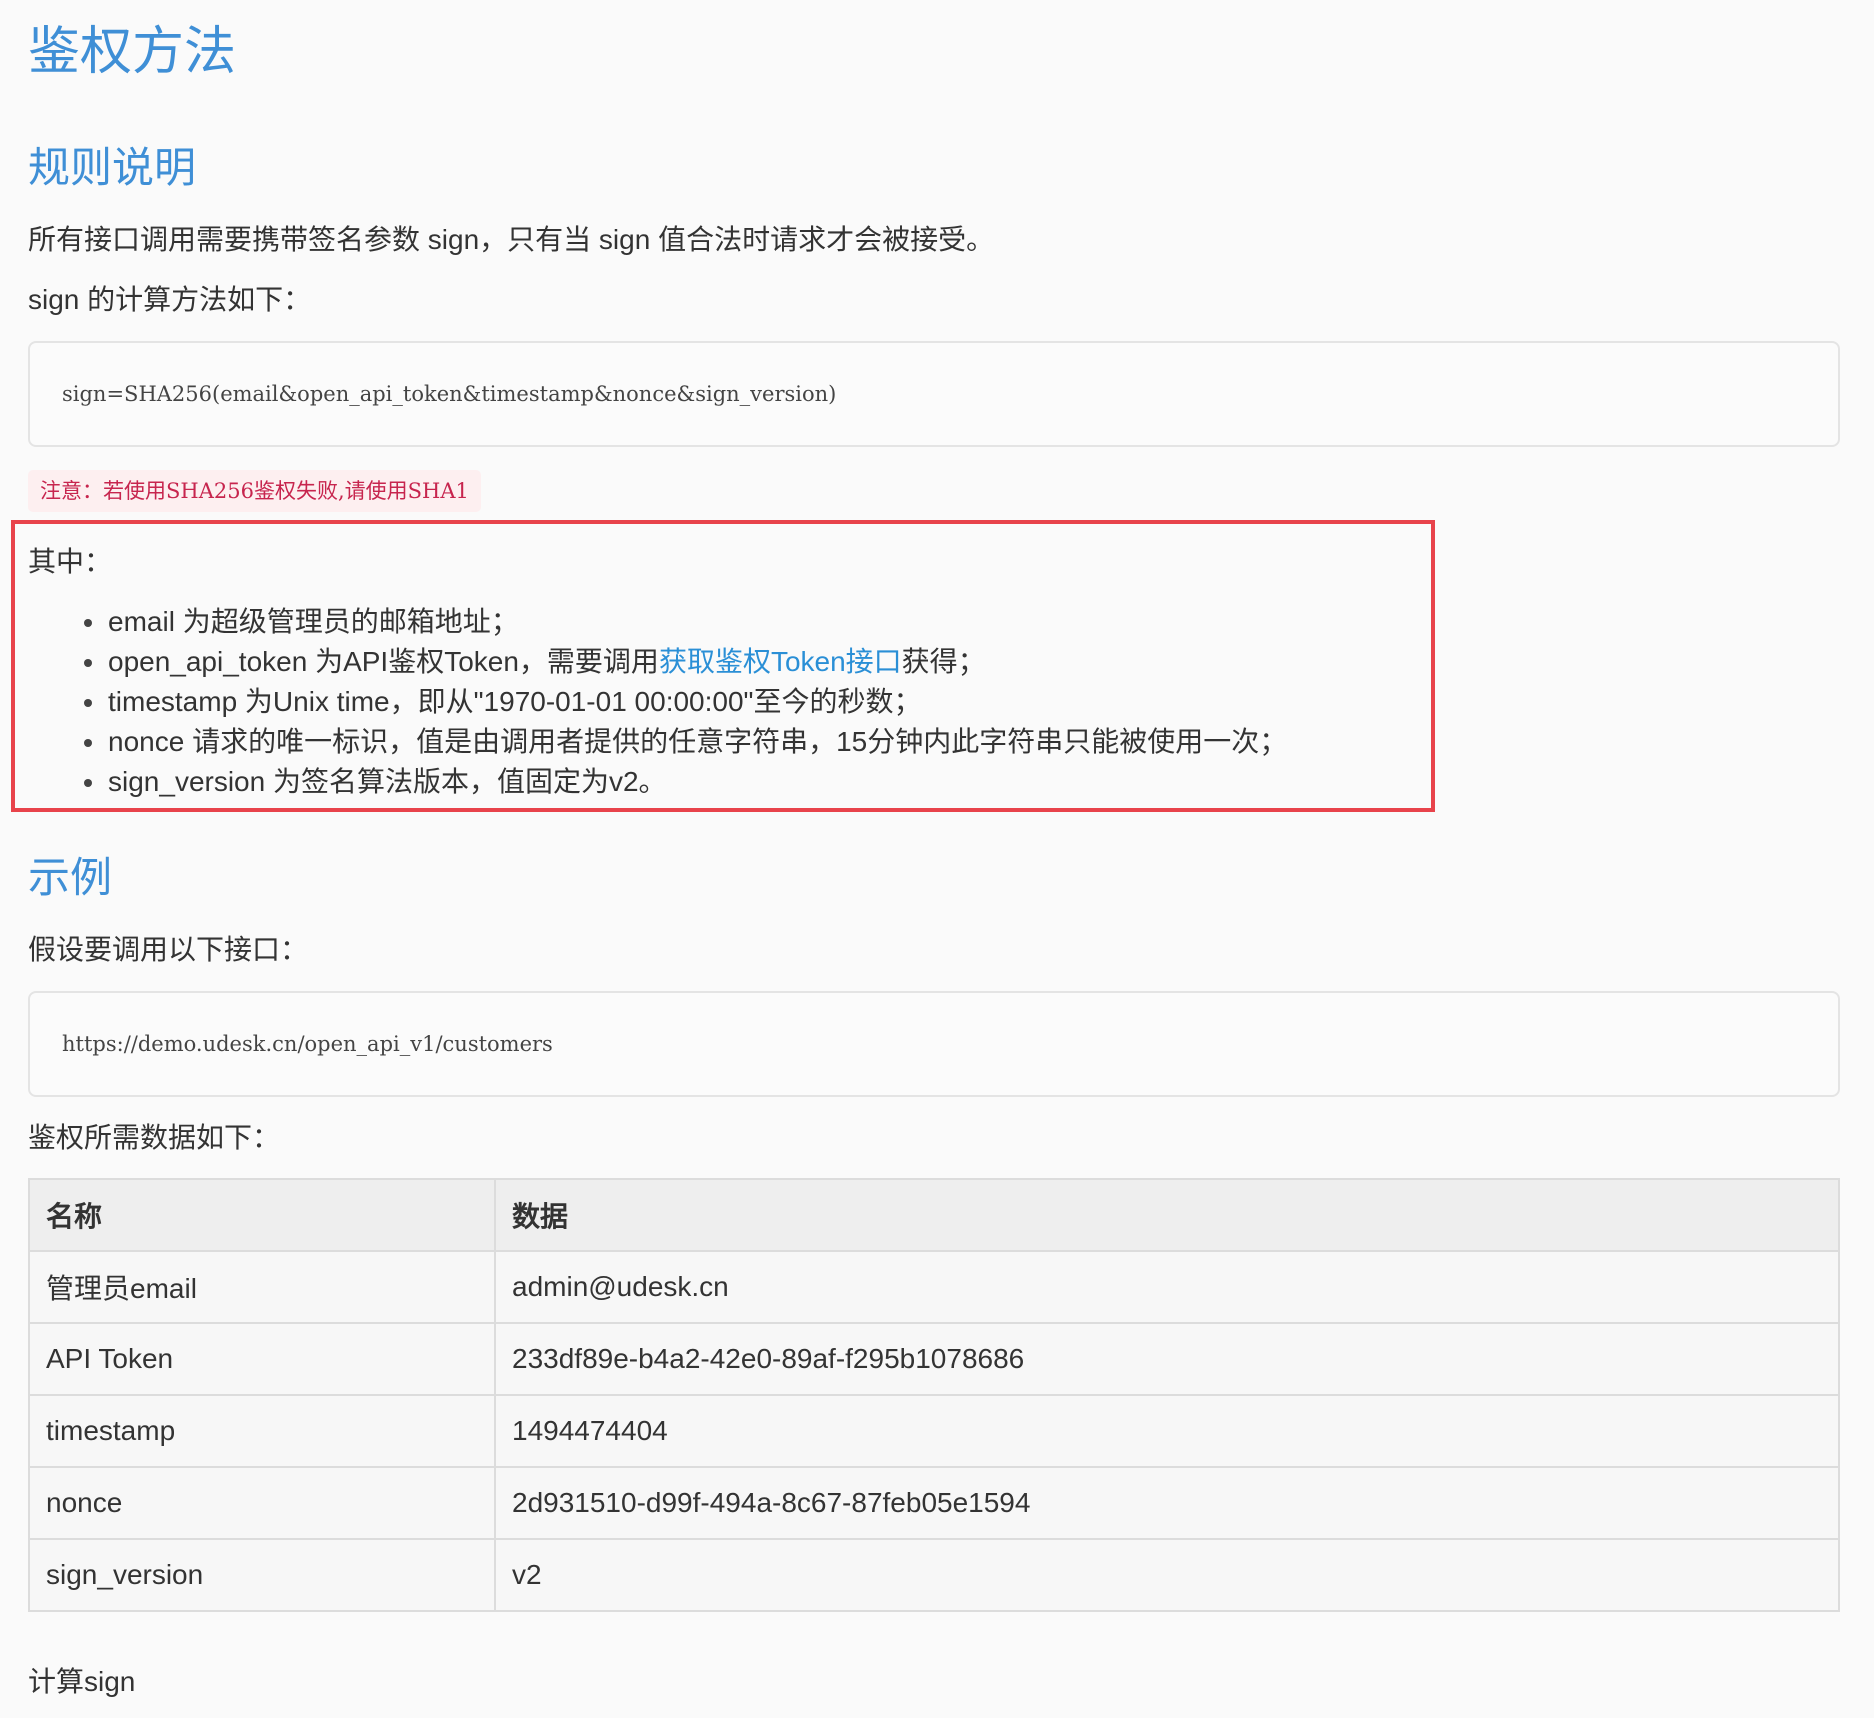 The image size is (1874, 1718). Describe the element at coordinates (262, 1287) in the screenshot. I see `table-cell: 管理员email` at that location.